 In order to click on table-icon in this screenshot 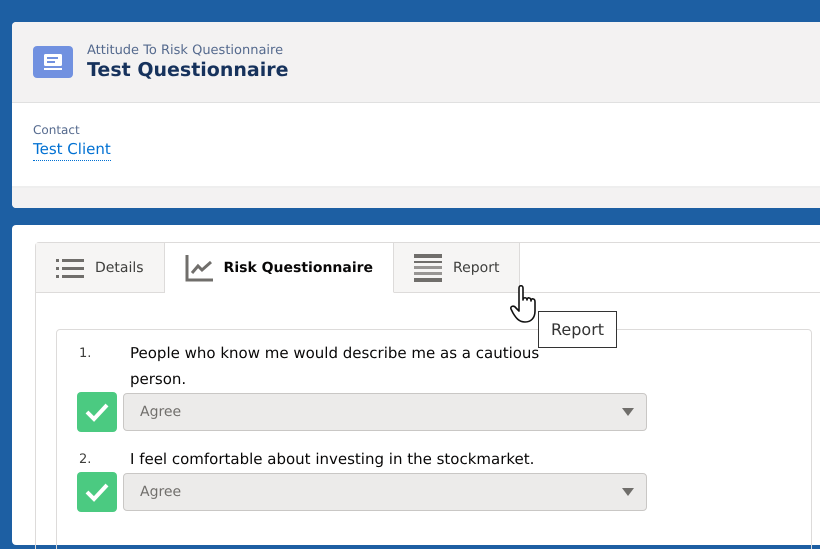, I will do `click(428, 268)`.